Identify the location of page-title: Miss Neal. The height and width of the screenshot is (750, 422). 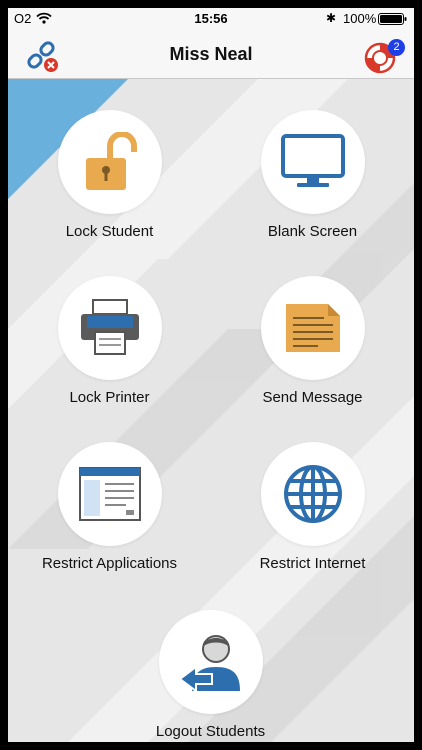
(211, 54).